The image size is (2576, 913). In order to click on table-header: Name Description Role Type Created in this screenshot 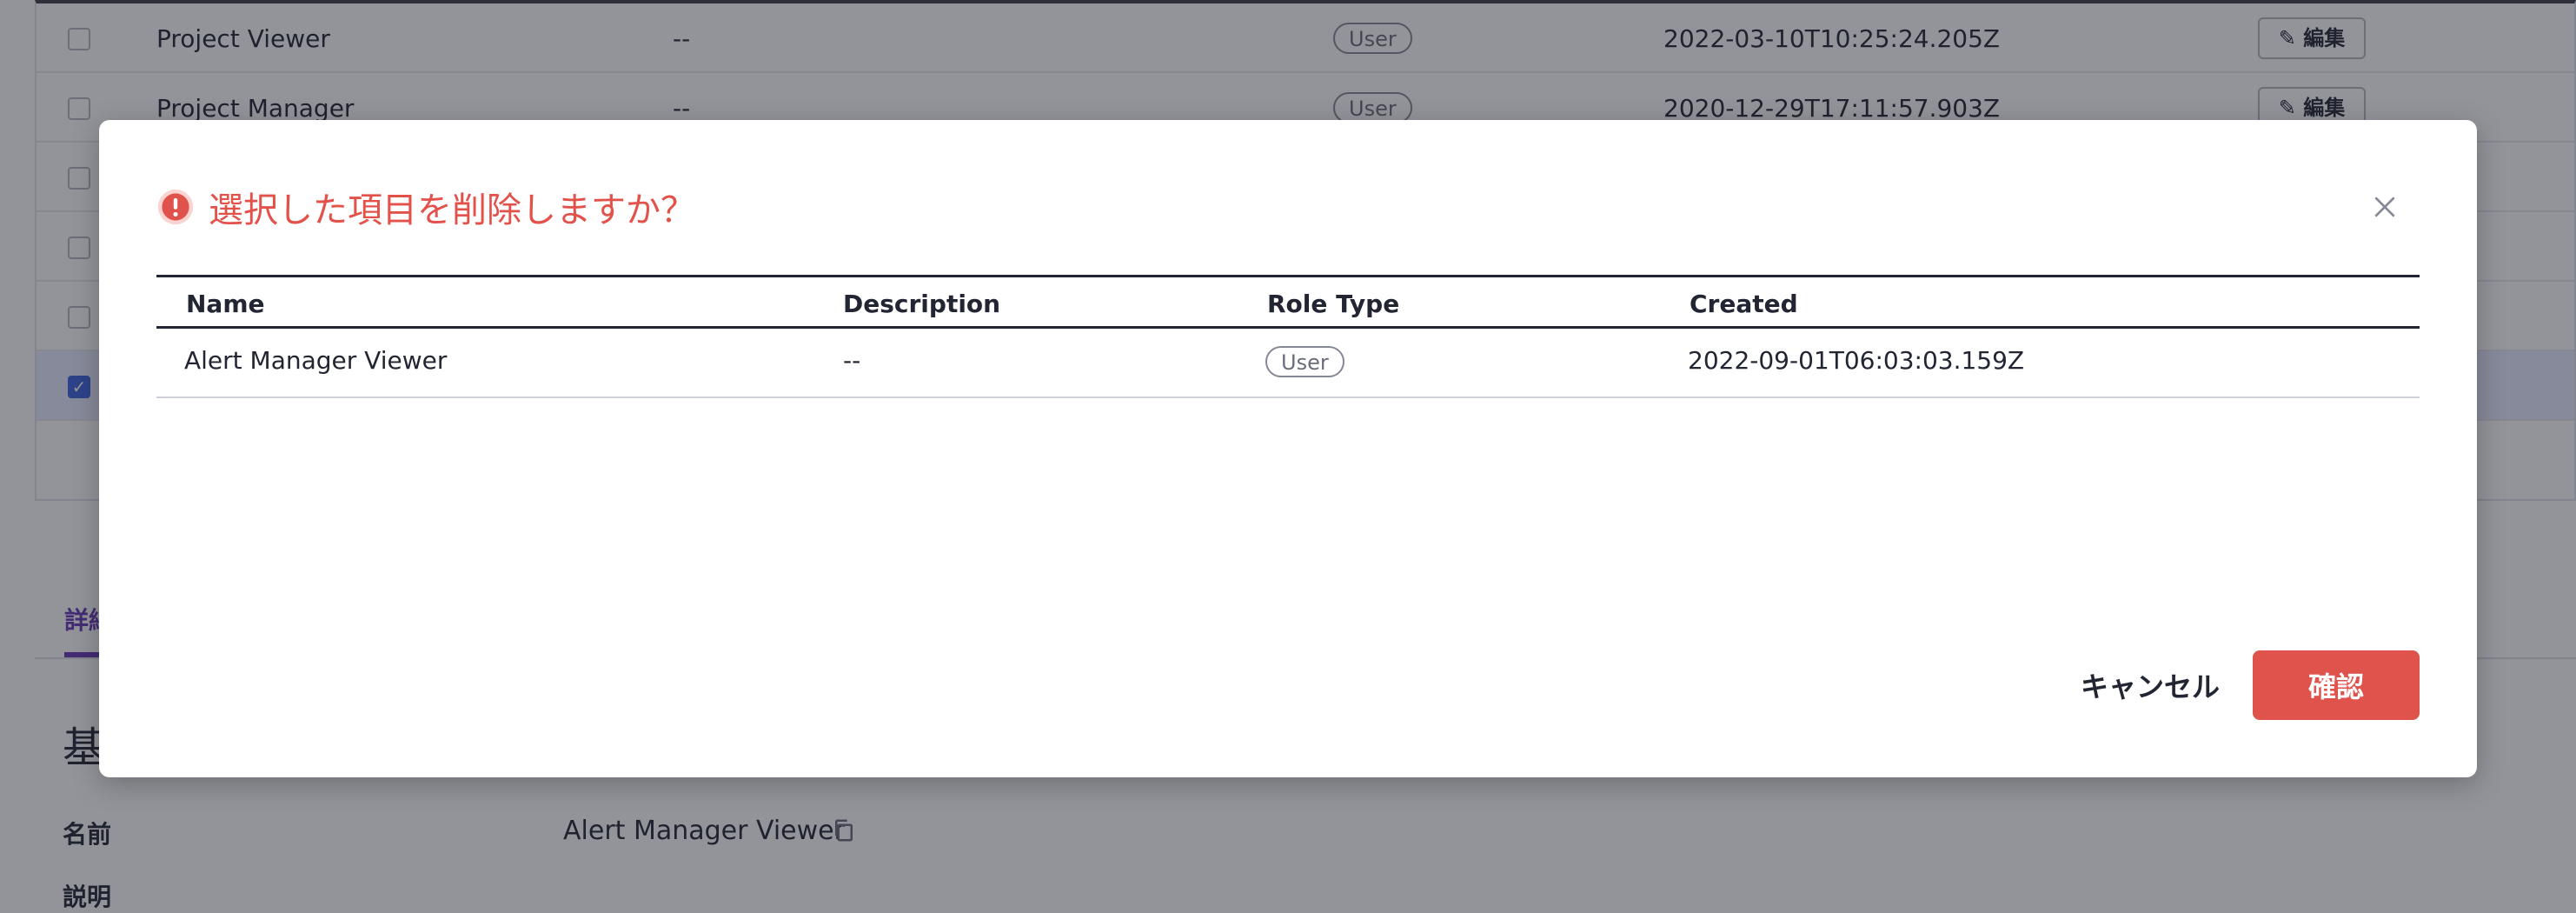, I will do `click(1288, 302)`.